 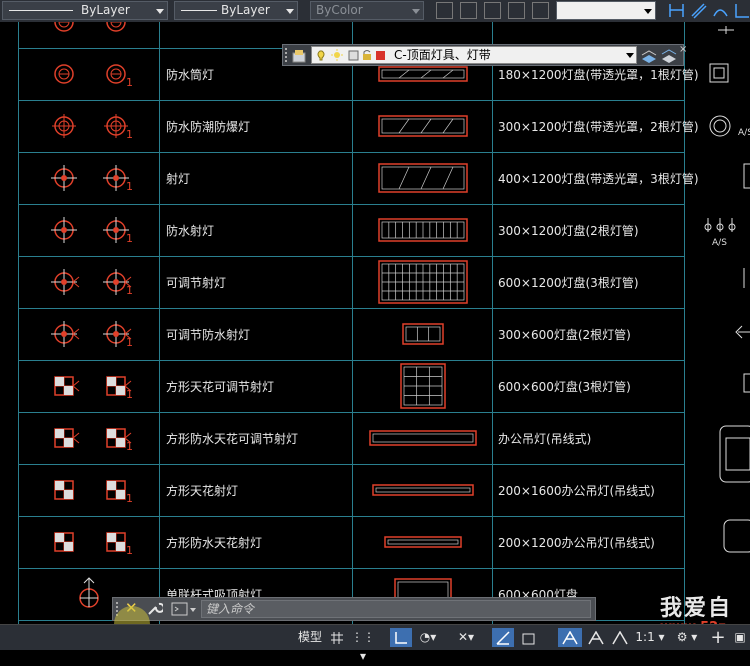 What do you see at coordinates (669, 57) in the screenshot?
I see `layer-previous-icon` at bounding box center [669, 57].